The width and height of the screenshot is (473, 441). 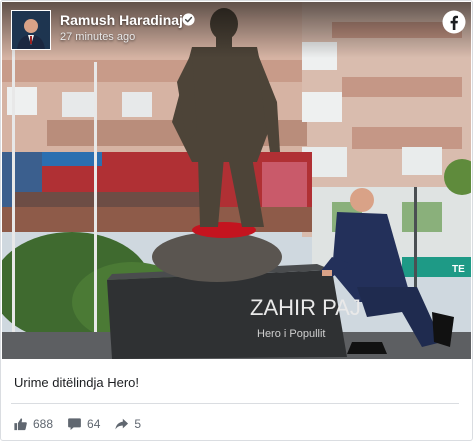 I want to click on share-count: 5, so click(x=138, y=424).